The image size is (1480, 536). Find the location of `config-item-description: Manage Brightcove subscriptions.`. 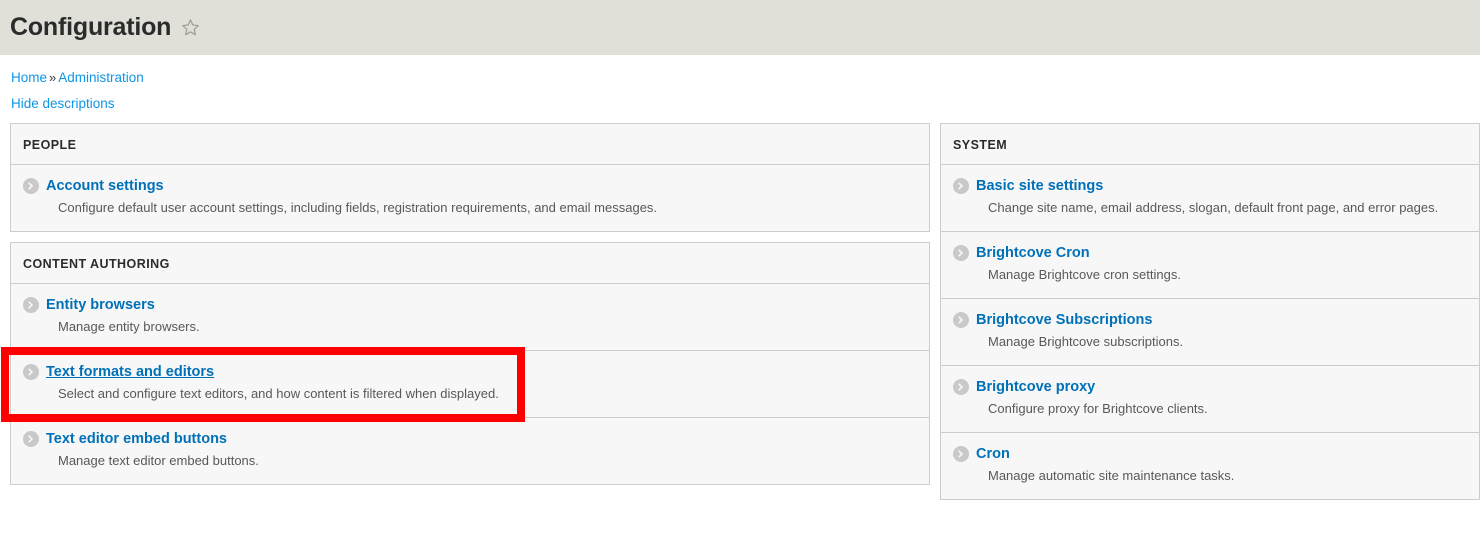

config-item-description: Manage Brightcove subscriptions. is located at coordinates (1086, 341).